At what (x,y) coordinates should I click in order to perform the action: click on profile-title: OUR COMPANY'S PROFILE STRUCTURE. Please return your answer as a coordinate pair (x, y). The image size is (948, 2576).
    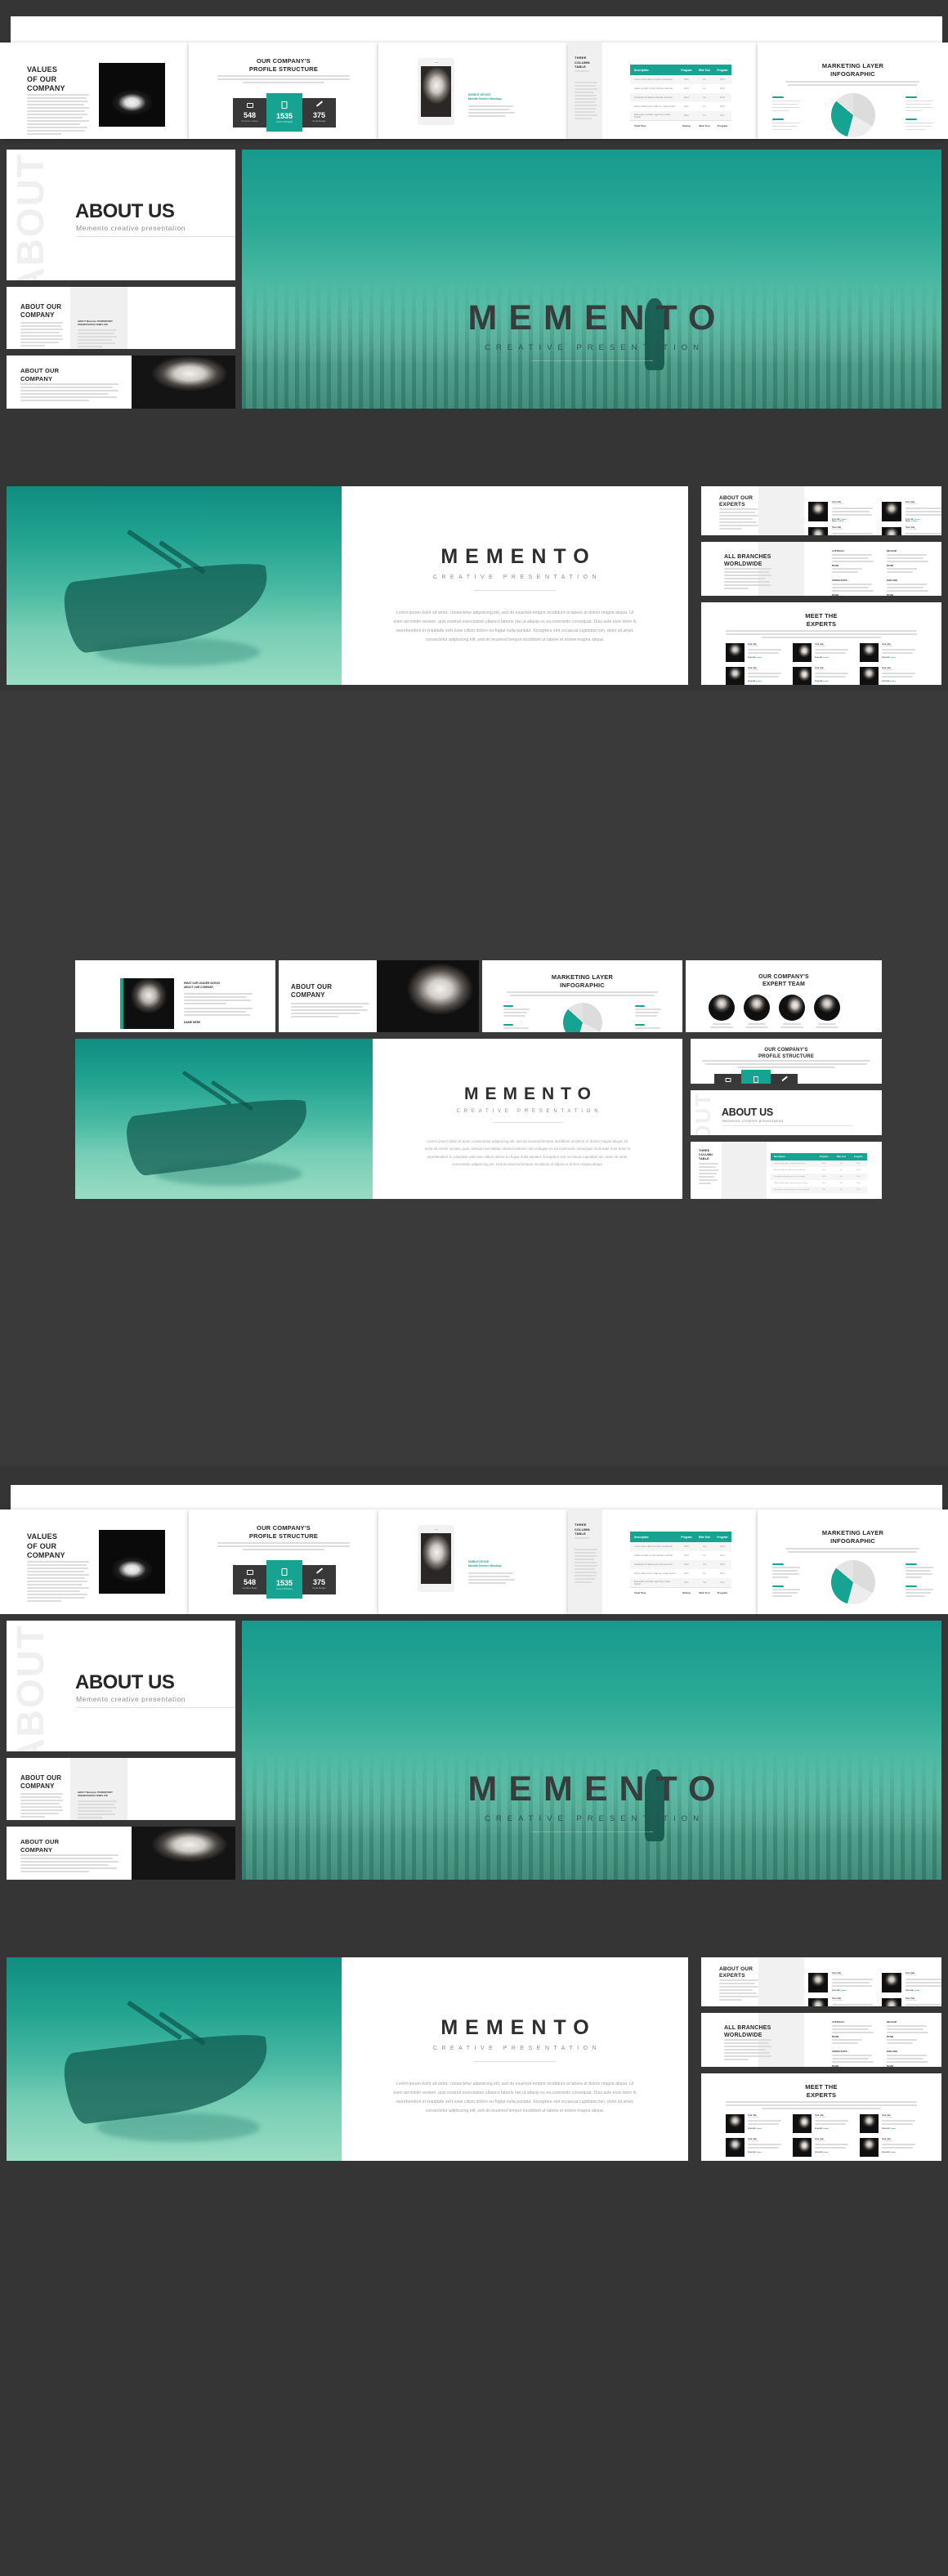
    Looking at the image, I should click on (283, 1532).